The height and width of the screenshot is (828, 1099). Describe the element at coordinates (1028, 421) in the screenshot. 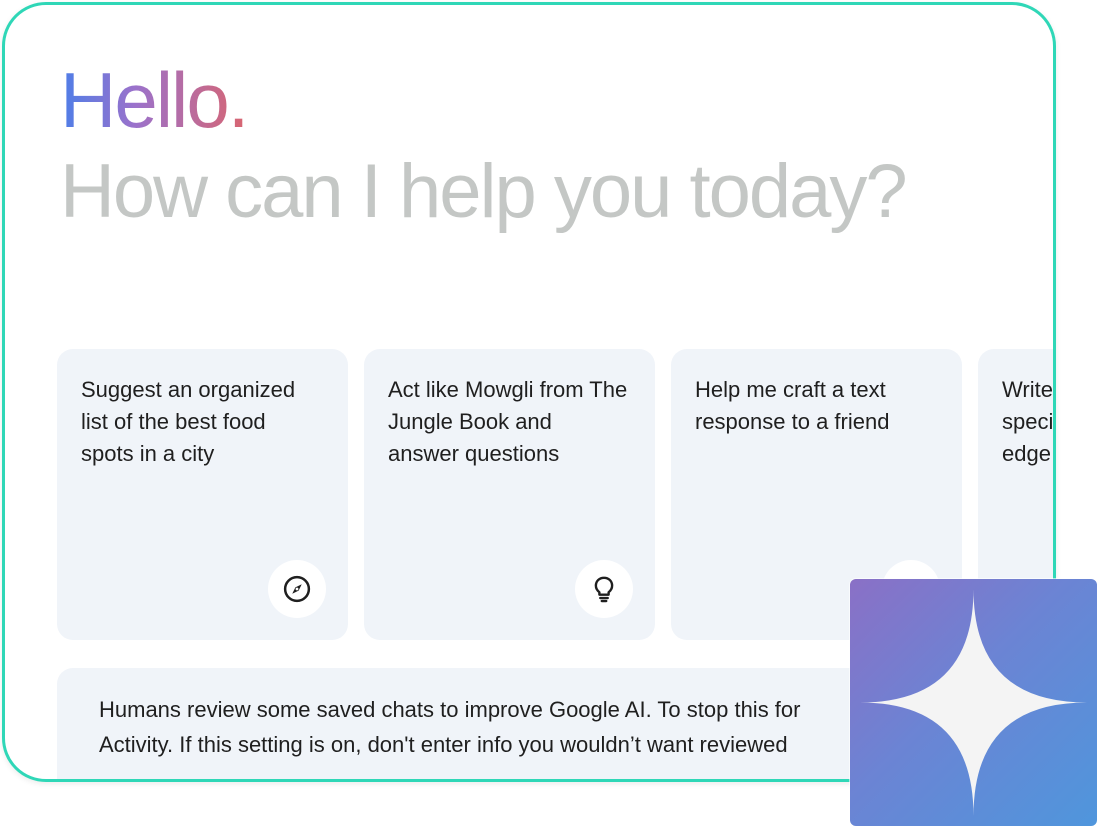

I see `suggestion-card-text: Write specific edge` at that location.